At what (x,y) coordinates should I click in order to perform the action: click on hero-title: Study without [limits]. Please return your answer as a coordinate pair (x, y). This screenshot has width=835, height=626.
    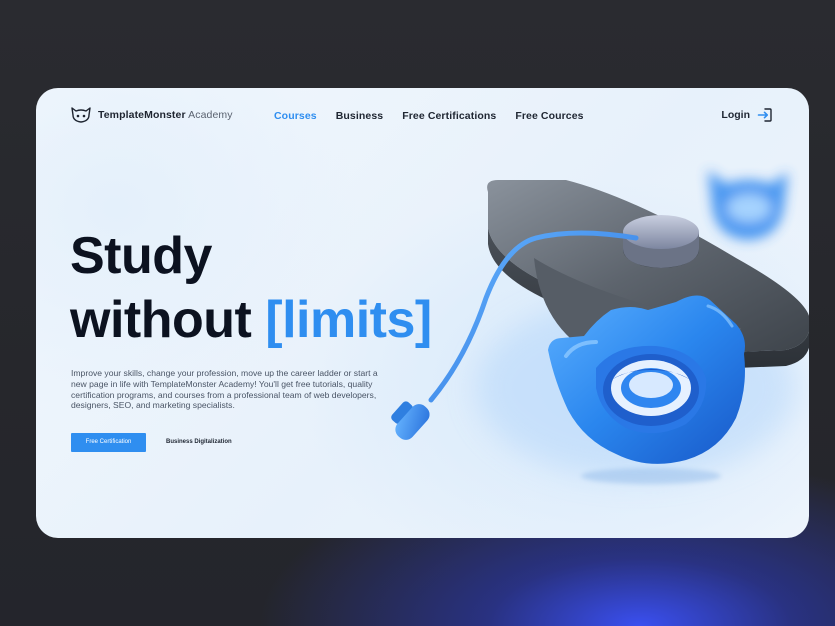
    Looking at the image, I should click on (251, 288).